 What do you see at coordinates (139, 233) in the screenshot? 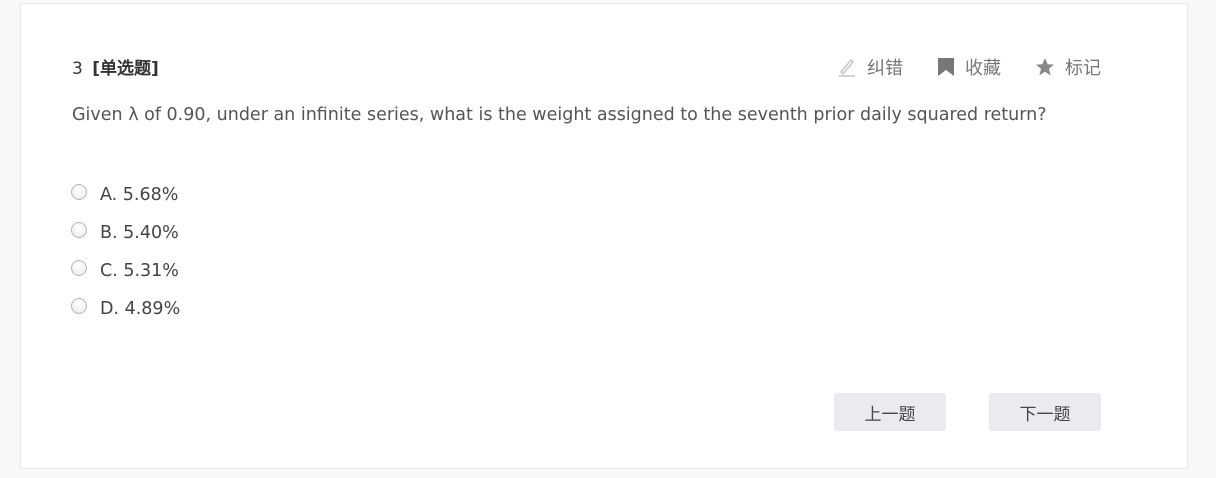
I see `option-label: B. 5.40%` at bounding box center [139, 233].